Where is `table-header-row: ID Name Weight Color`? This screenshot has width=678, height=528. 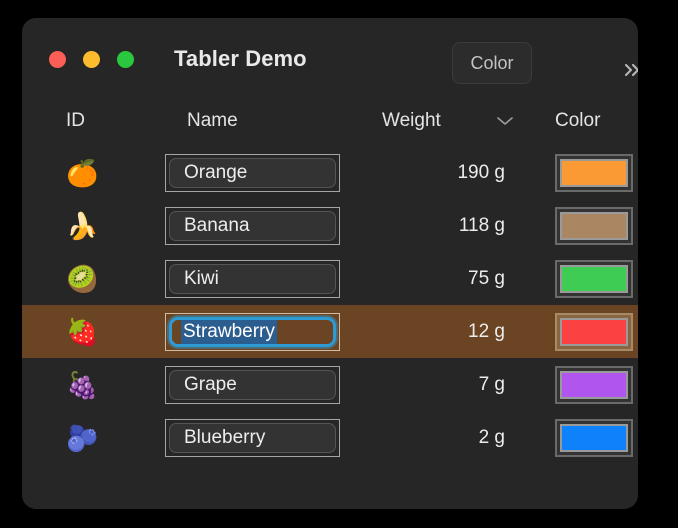 table-header-row: ID Name Weight Color is located at coordinates (330, 121).